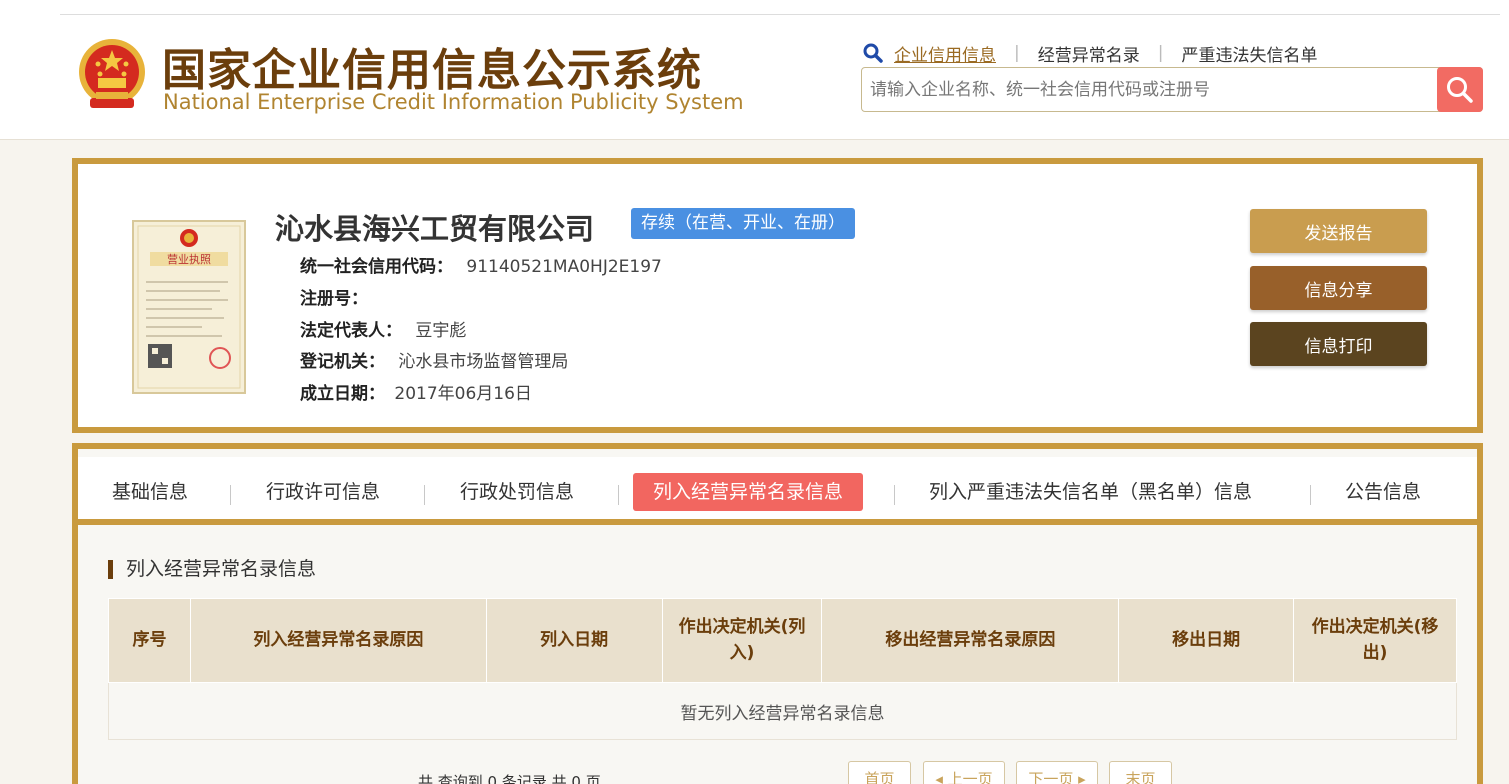  I want to click on column-header: 列入经营异常名录原因, so click(338, 640).